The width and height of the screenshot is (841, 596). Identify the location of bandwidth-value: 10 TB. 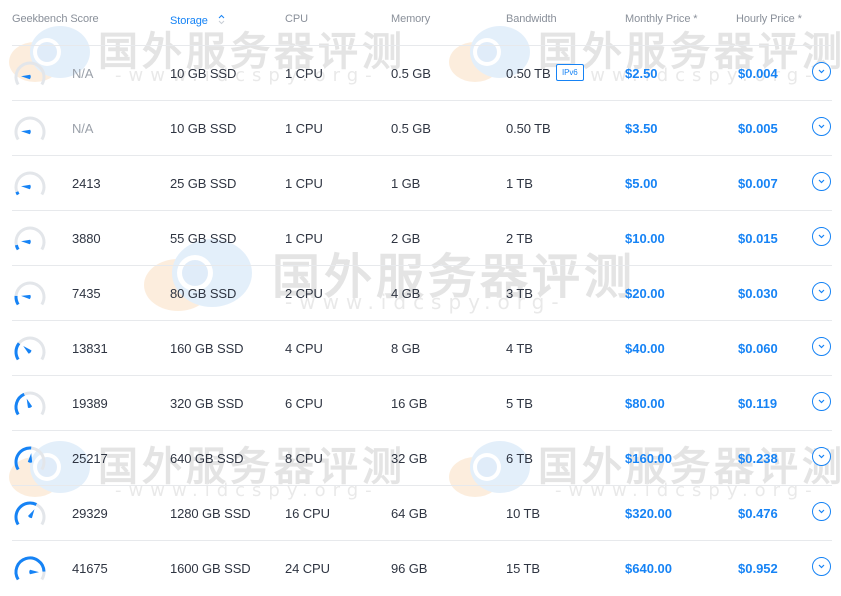
(523, 513).